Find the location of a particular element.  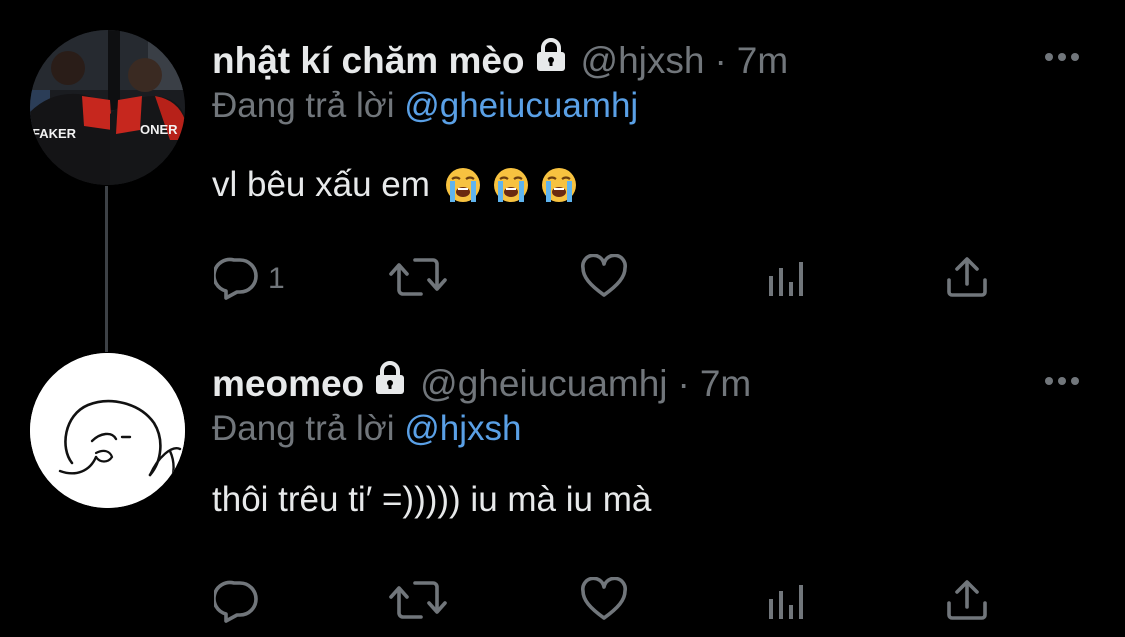

tweet-header: nhật kí chăm mèo @hjxsh · 7m is located at coordinates (500, 61).